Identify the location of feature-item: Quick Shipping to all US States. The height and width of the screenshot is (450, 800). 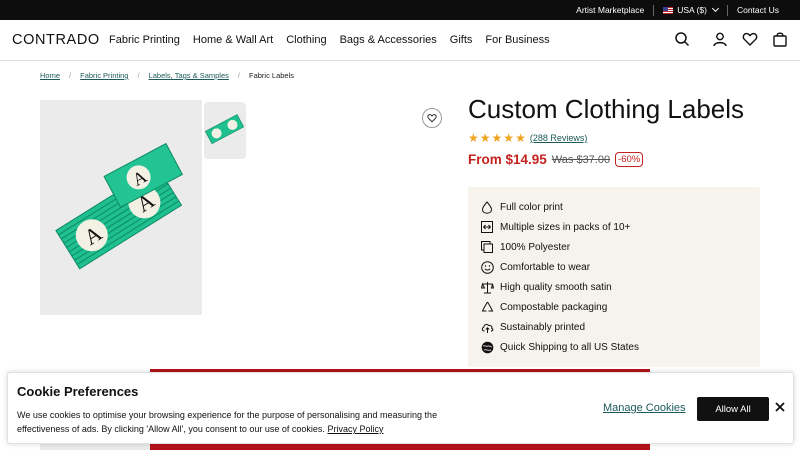
(620, 347).